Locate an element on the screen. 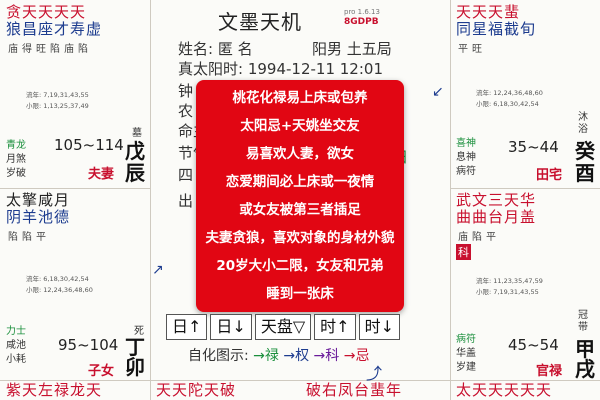  palace-cell-bottom-3: 破右凤台蜚年 is located at coordinates (375, 391).